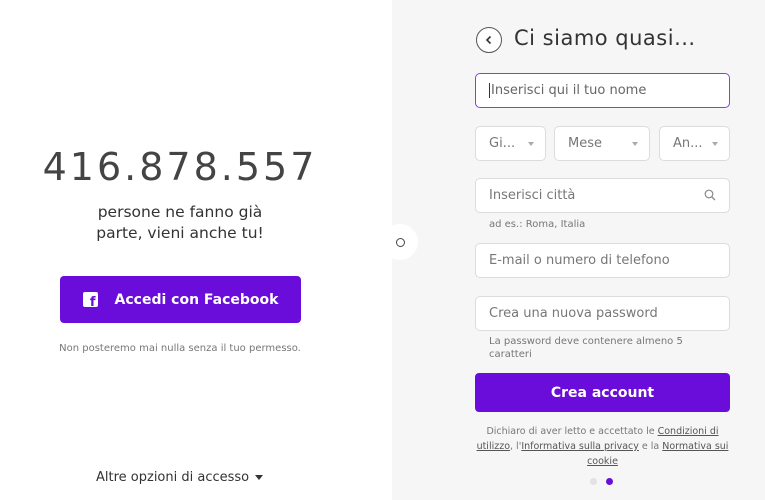 Image resolution: width=765 pixels, height=500 pixels. I want to click on tagline-line-1: persone ne fanno già, so click(180, 212).